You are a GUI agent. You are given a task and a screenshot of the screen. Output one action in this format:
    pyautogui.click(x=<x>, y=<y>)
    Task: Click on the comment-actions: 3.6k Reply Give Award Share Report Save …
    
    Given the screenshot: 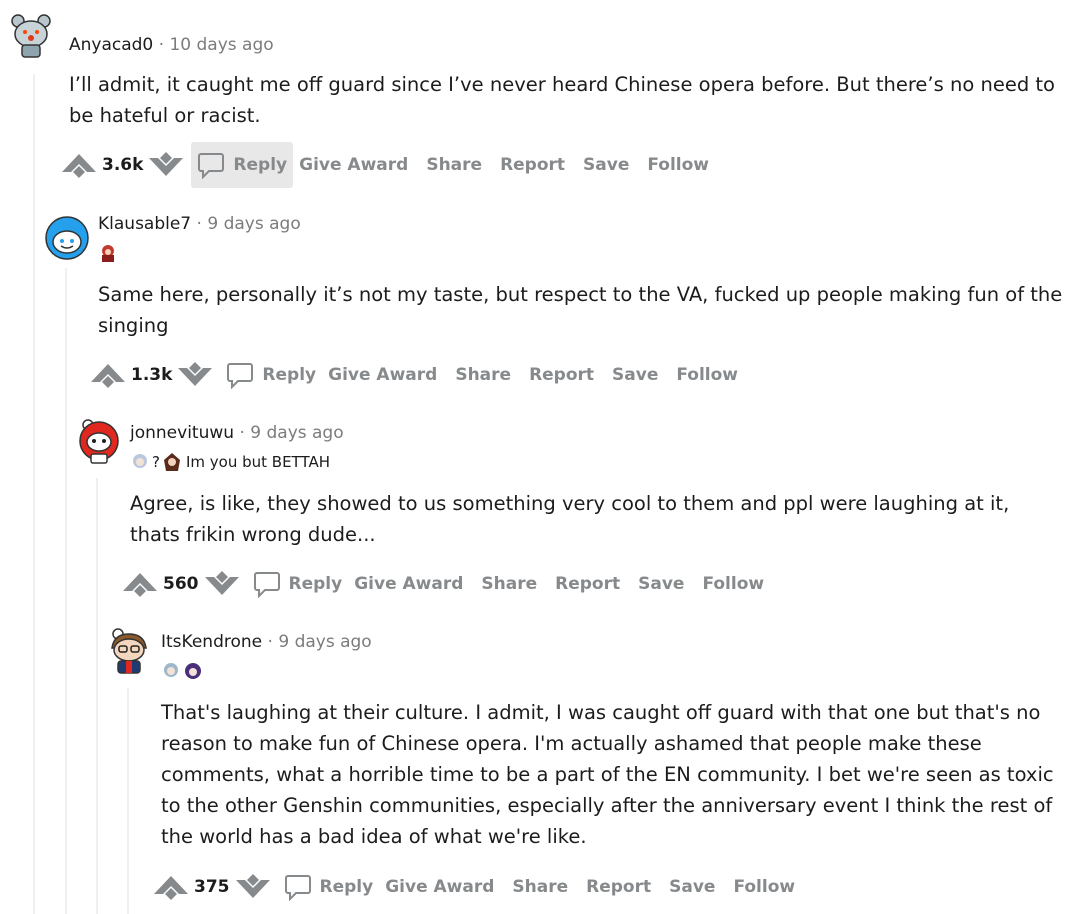 What is the action you would take?
    pyautogui.click(x=387, y=165)
    